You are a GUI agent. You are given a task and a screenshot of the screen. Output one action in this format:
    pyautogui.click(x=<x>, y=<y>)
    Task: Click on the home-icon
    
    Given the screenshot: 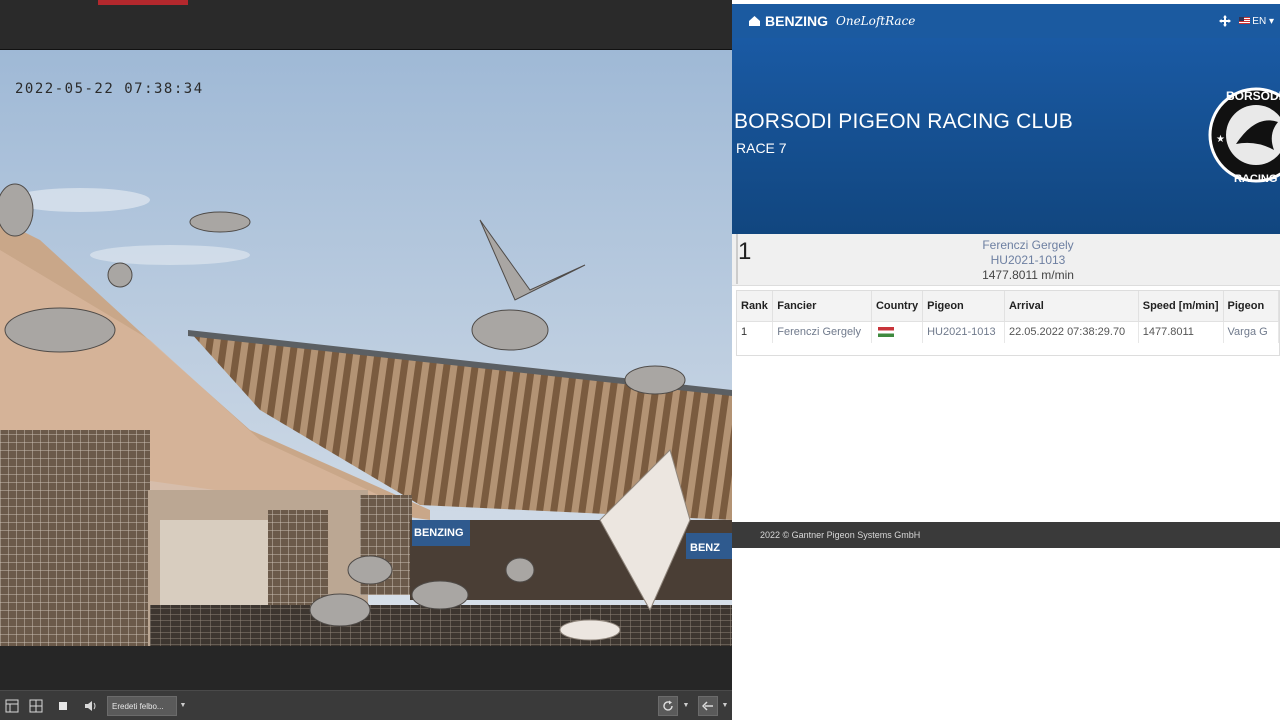 What is the action you would take?
    pyautogui.click(x=754, y=21)
    